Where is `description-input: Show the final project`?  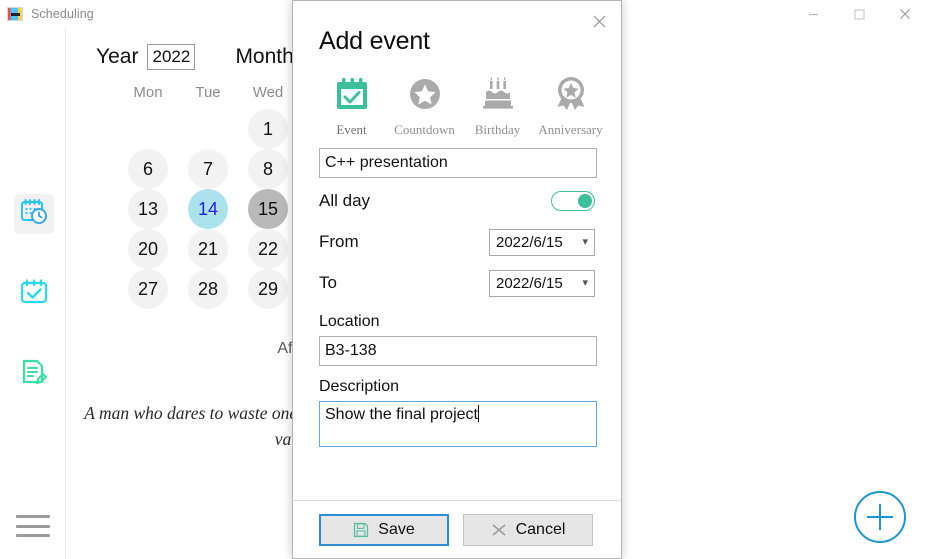 description-input: Show the final project is located at coordinates (458, 424).